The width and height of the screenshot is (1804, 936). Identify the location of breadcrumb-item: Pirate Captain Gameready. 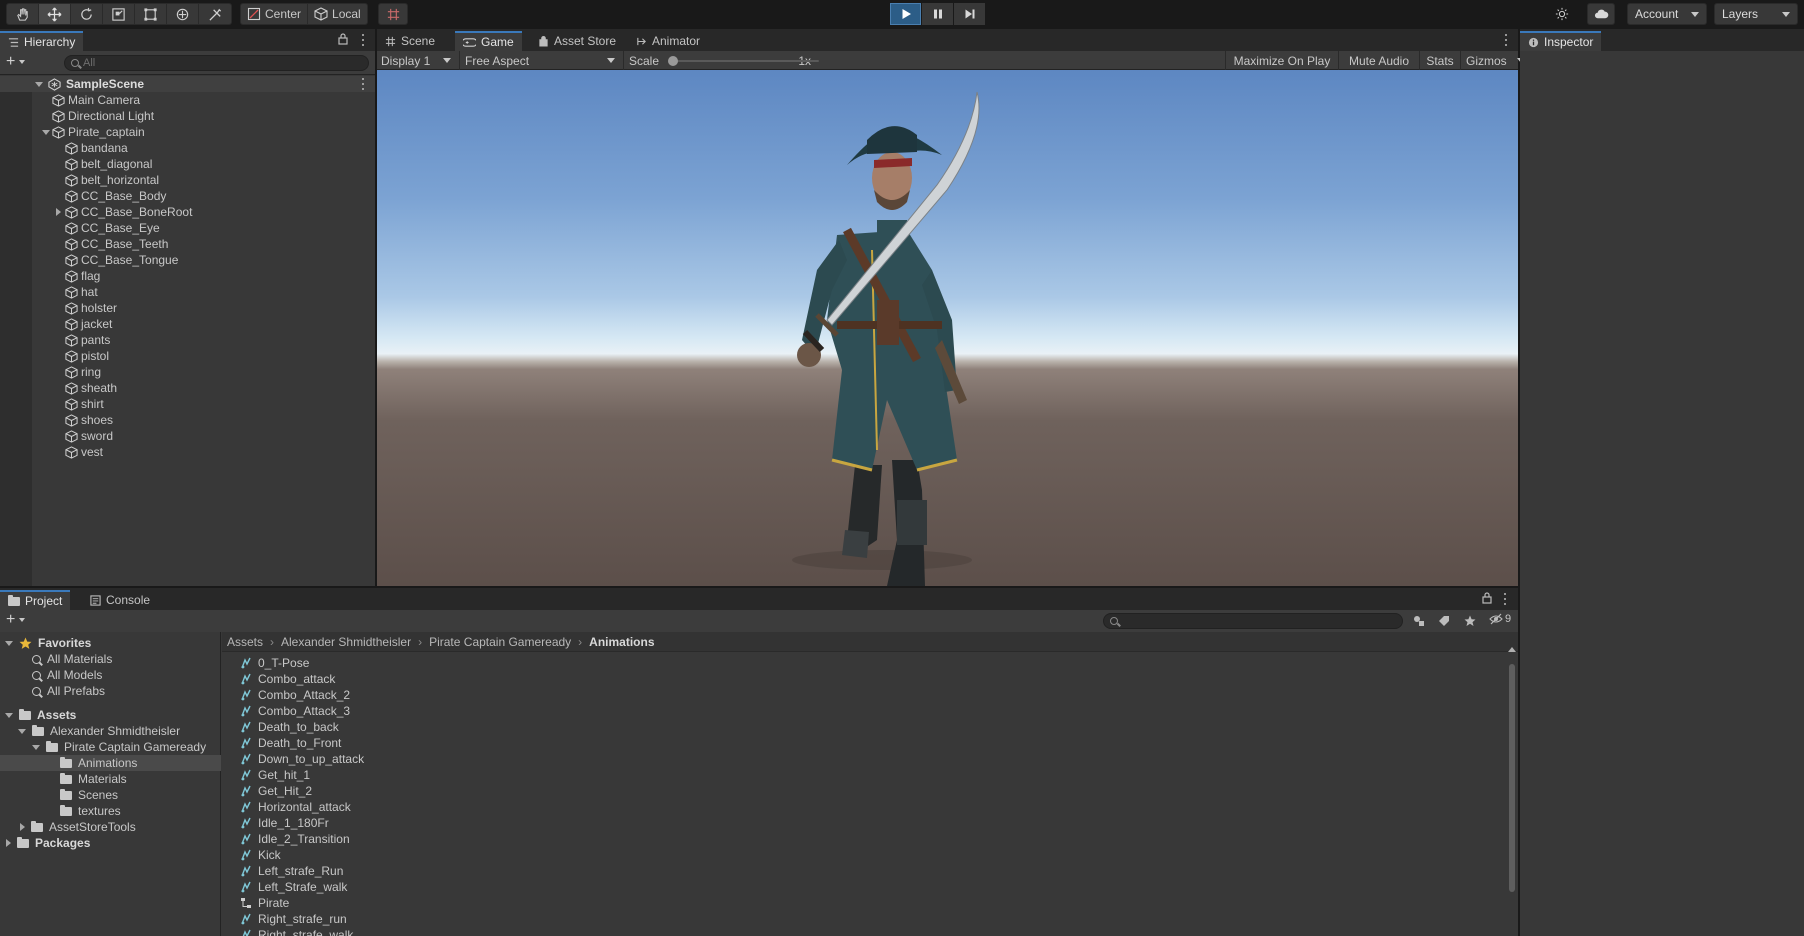
(500, 642).